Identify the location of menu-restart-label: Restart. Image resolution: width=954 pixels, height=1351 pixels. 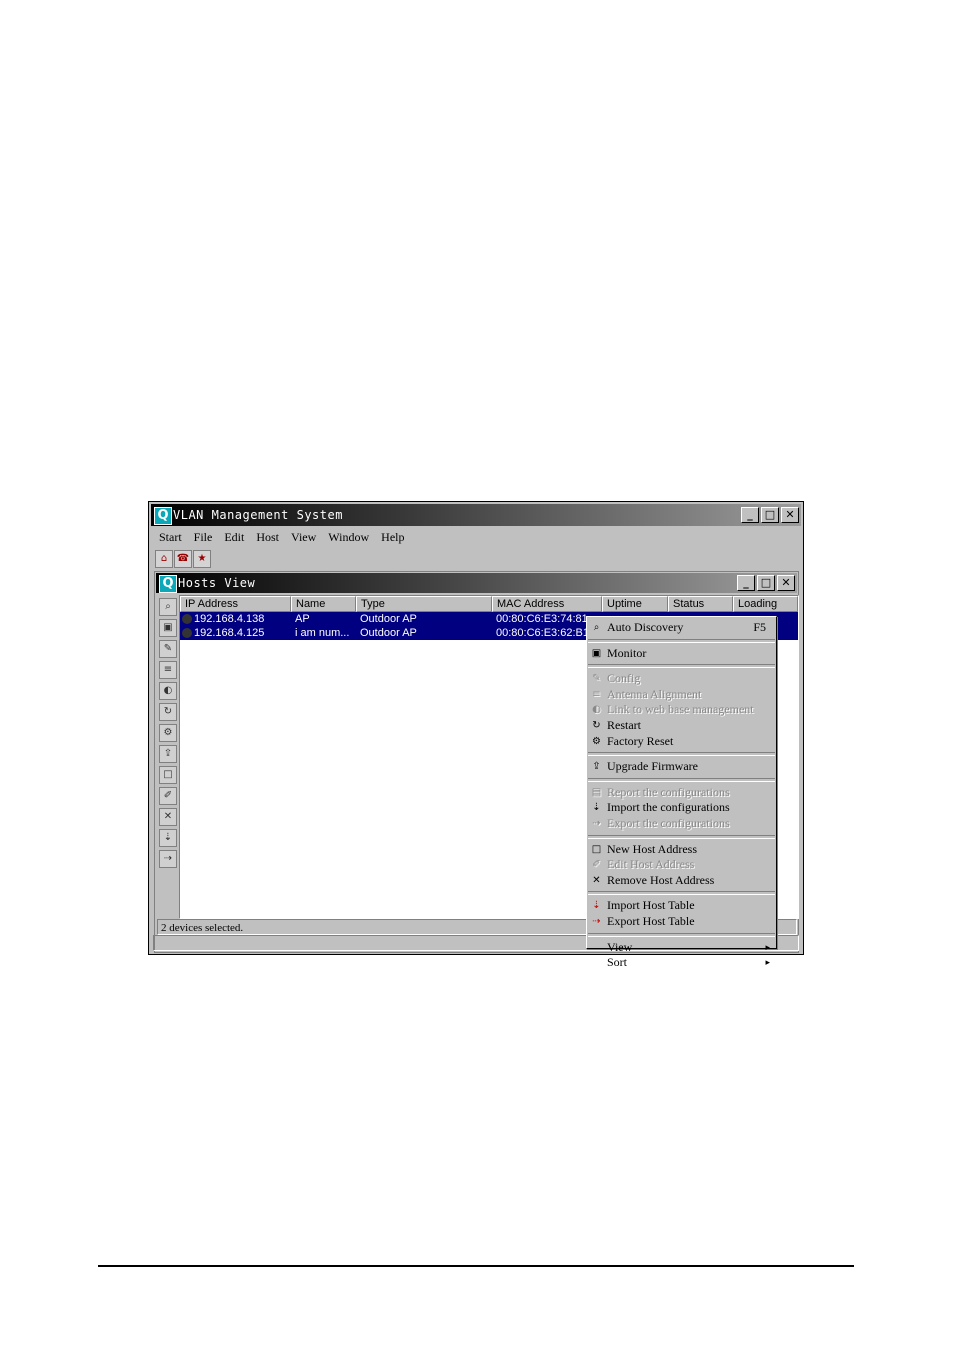
(624, 724).